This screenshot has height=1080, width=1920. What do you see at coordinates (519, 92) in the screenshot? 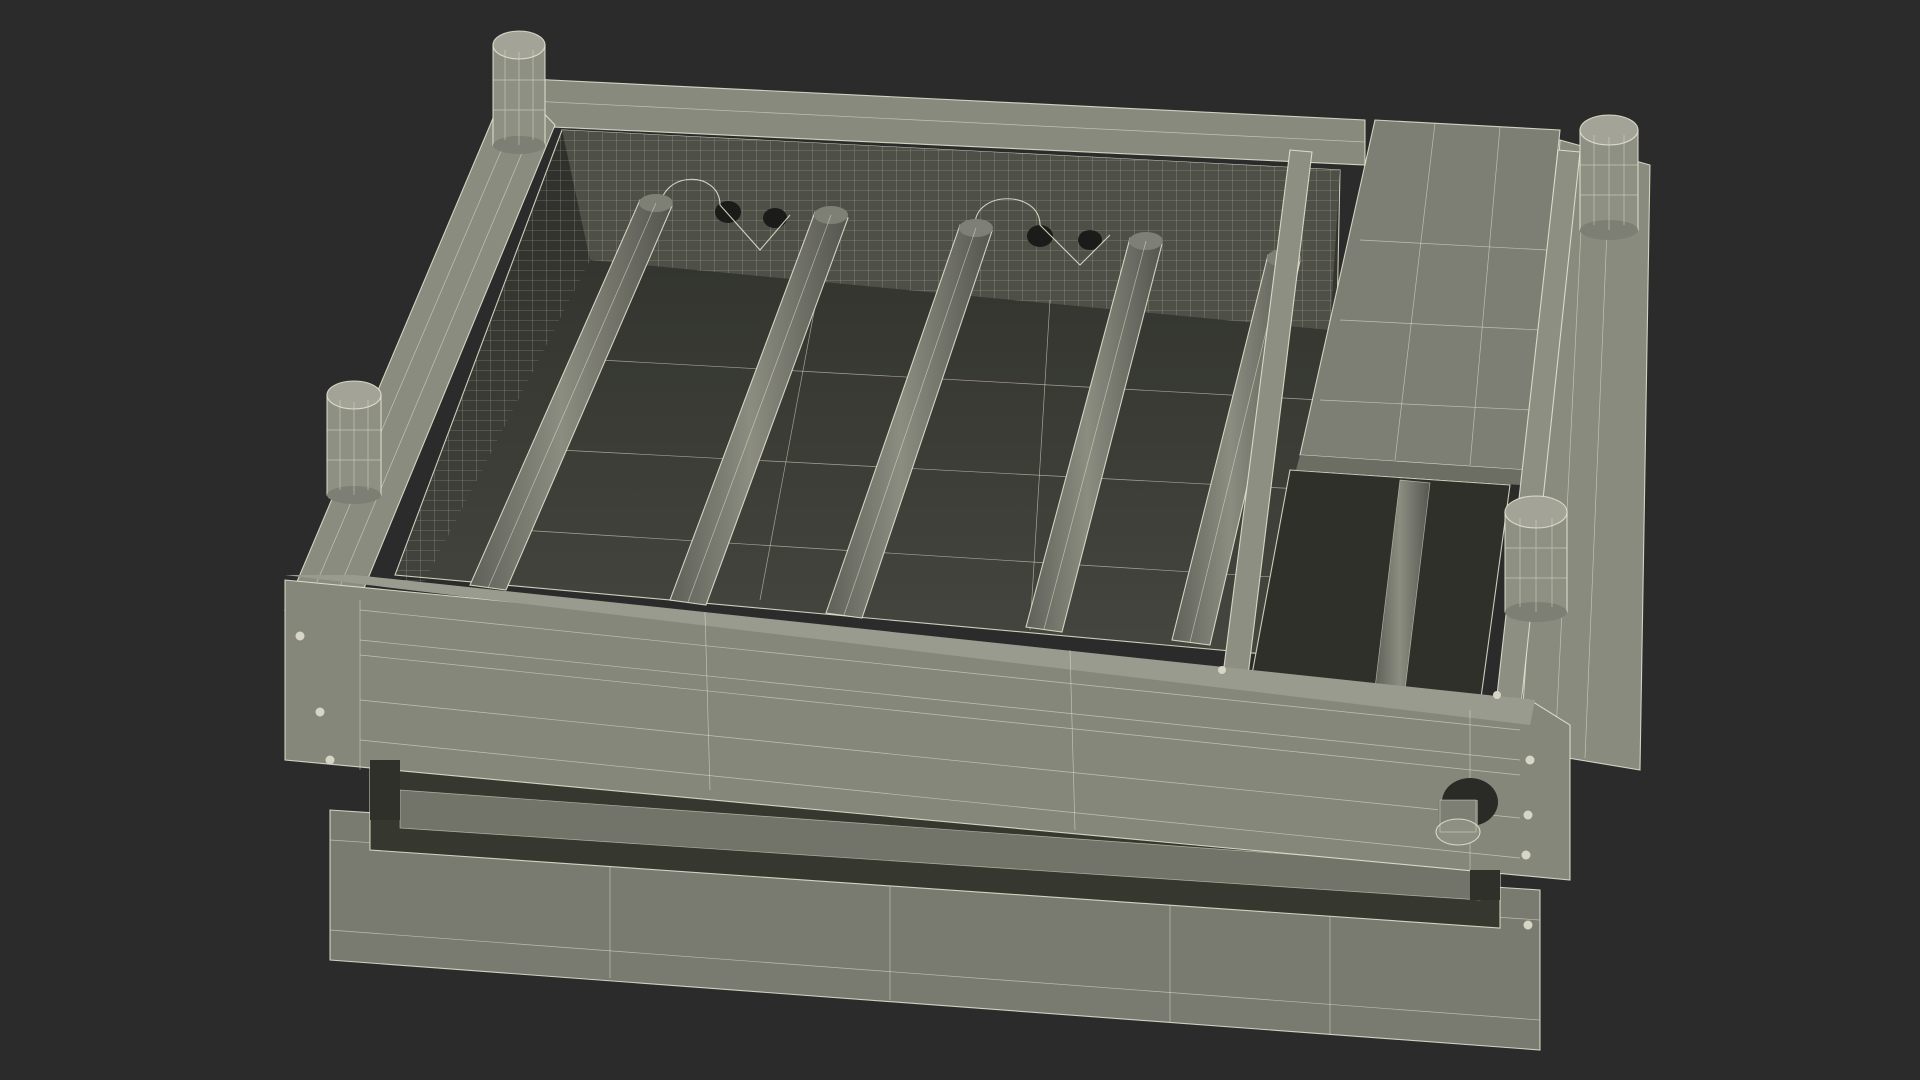
I see `leg-back-left` at bounding box center [519, 92].